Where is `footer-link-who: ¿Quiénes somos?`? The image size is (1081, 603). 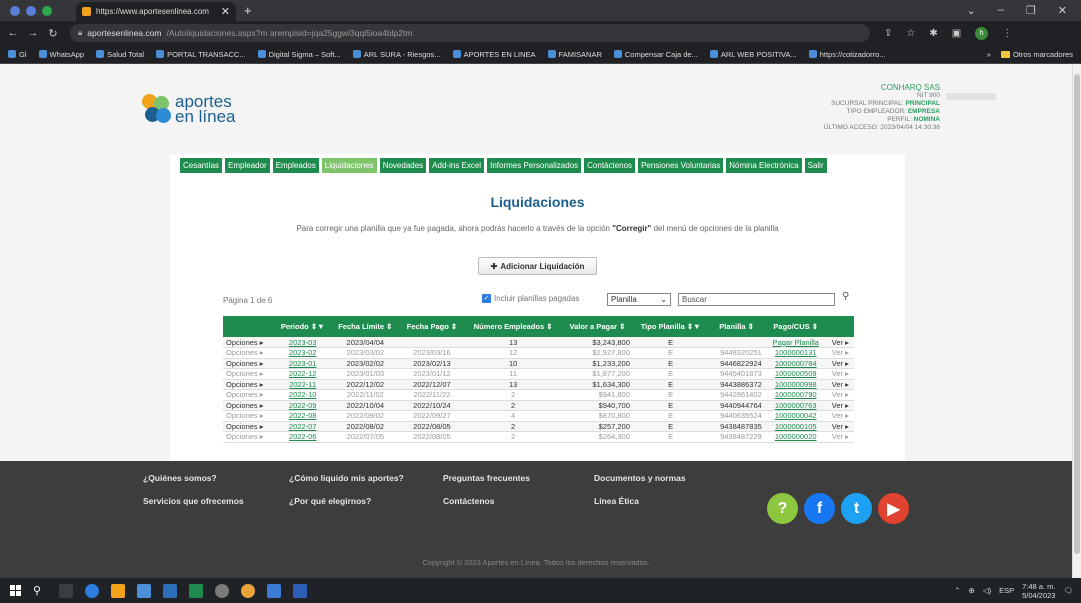
footer-link-who: ¿Quiénes somos? is located at coordinates (180, 478).